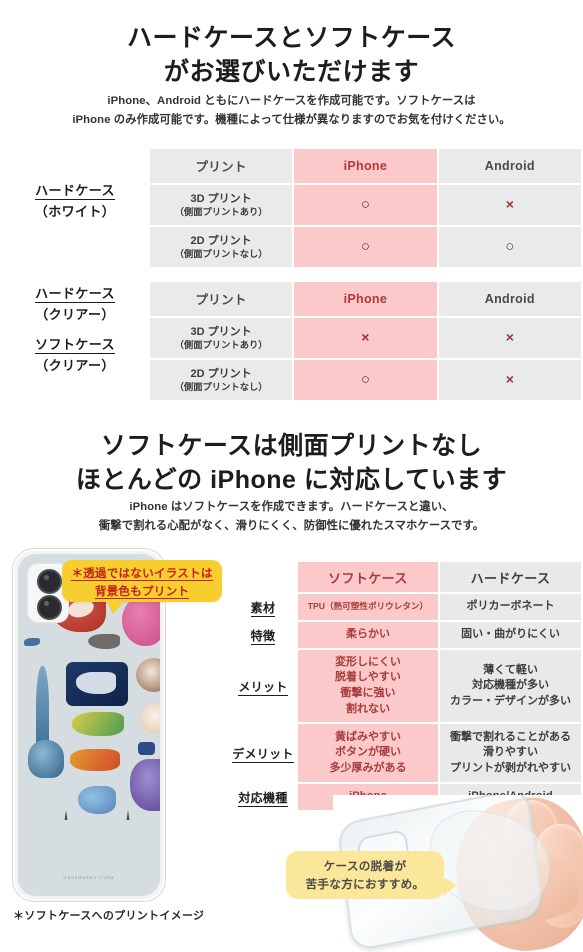 This screenshot has width=583, height=952. Describe the element at coordinates (96, 683) in the screenshot. I see `fossil-bones` at that location.